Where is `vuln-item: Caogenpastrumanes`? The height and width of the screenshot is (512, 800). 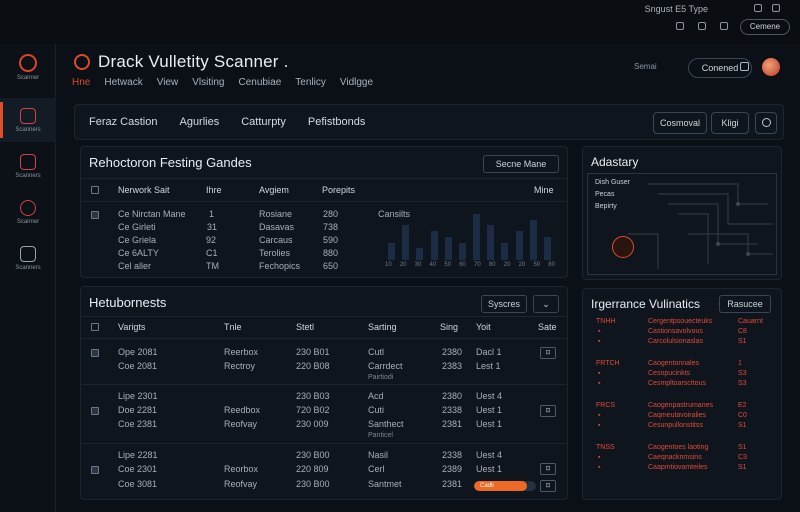 vuln-item: Caogenpastrumanes is located at coordinates (680, 405).